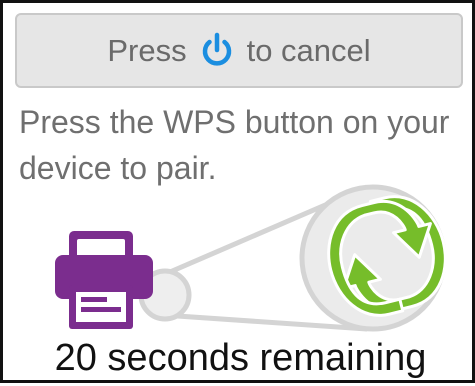 This screenshot has width=475, height=386. What do you see at coordinates (104, 280) in the screenshot?
I see `printer-icon` at bounding box center [104, 280].